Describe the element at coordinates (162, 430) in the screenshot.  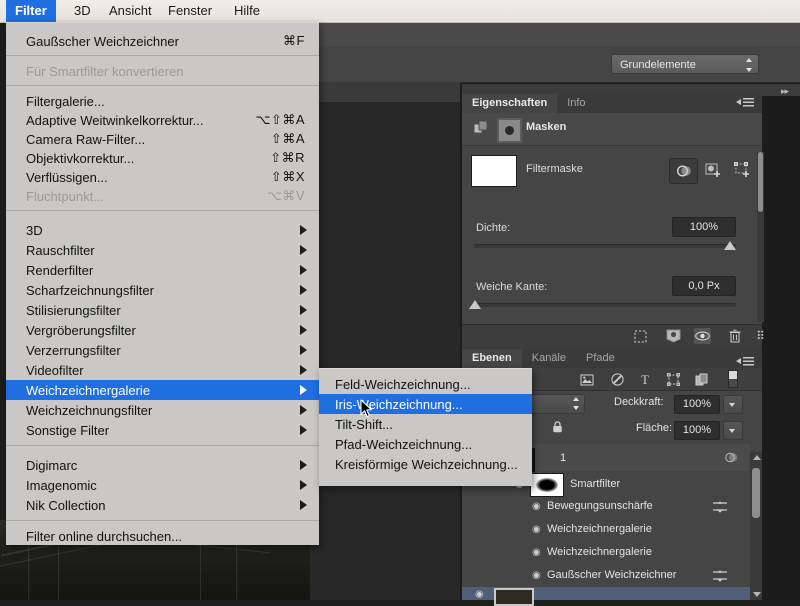
I see `menu-item-sonstige-filter: Sonstige Filter` at that location.